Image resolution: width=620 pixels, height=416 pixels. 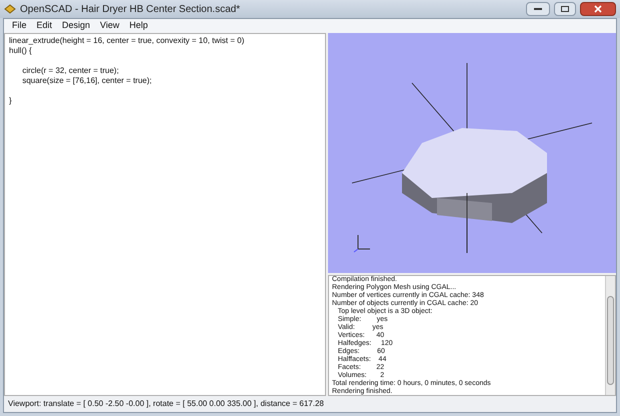 I want to click on close-button, so click(x=598, y=9).